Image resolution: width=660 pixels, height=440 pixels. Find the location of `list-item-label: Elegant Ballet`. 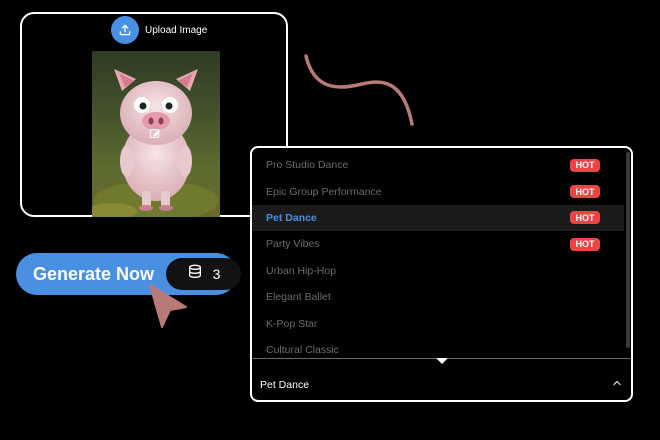

list-item-label: Elegant Ballet is located at coordinates (298, 297).